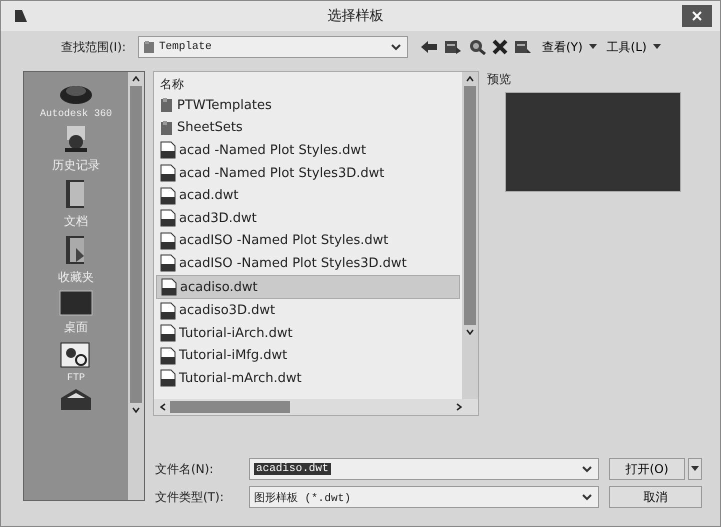  Describe the element at coordinates (308, 173) in the screenshot. I see `file-list-item: acad -Named Plot Styles3D.dwt` at that location.